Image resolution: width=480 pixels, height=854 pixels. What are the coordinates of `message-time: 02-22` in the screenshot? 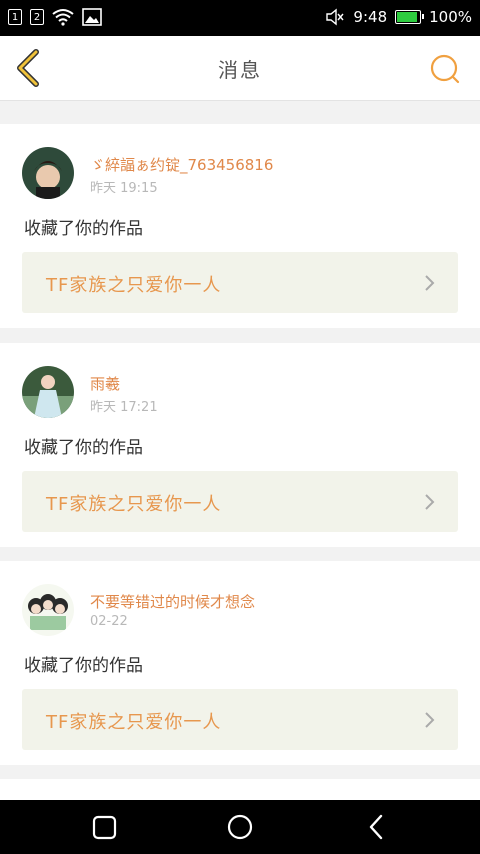 It's located at (109, 621).